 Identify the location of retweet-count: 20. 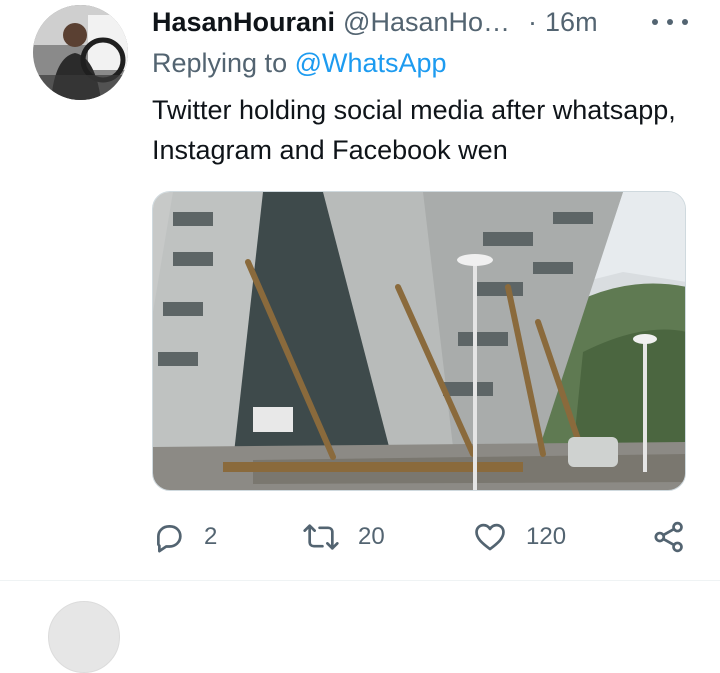
(371, 536).